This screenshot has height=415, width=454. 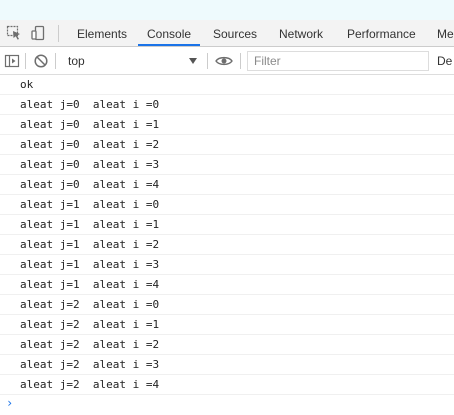 I want to click on console-message: aleat j=2 aleat i =3, so click(x=227, y=365).